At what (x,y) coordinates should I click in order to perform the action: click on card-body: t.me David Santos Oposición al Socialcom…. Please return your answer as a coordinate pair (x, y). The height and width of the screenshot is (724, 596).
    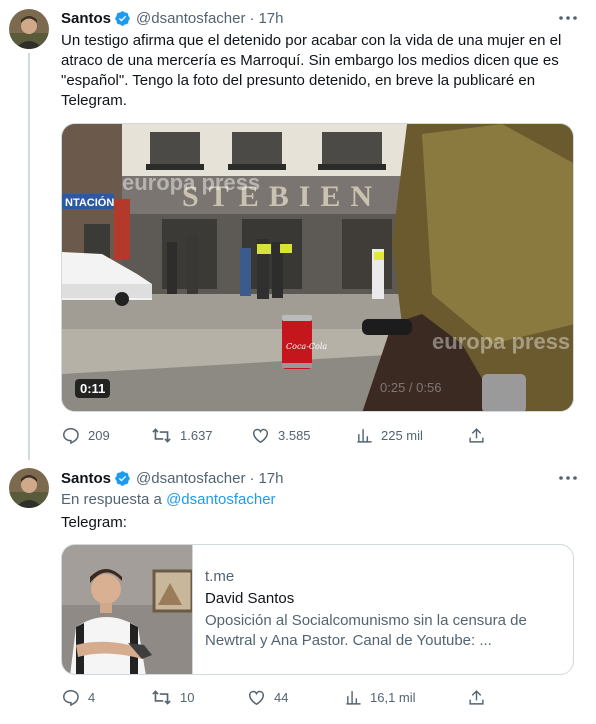
    Looking at the image, I should click on (383, 609).